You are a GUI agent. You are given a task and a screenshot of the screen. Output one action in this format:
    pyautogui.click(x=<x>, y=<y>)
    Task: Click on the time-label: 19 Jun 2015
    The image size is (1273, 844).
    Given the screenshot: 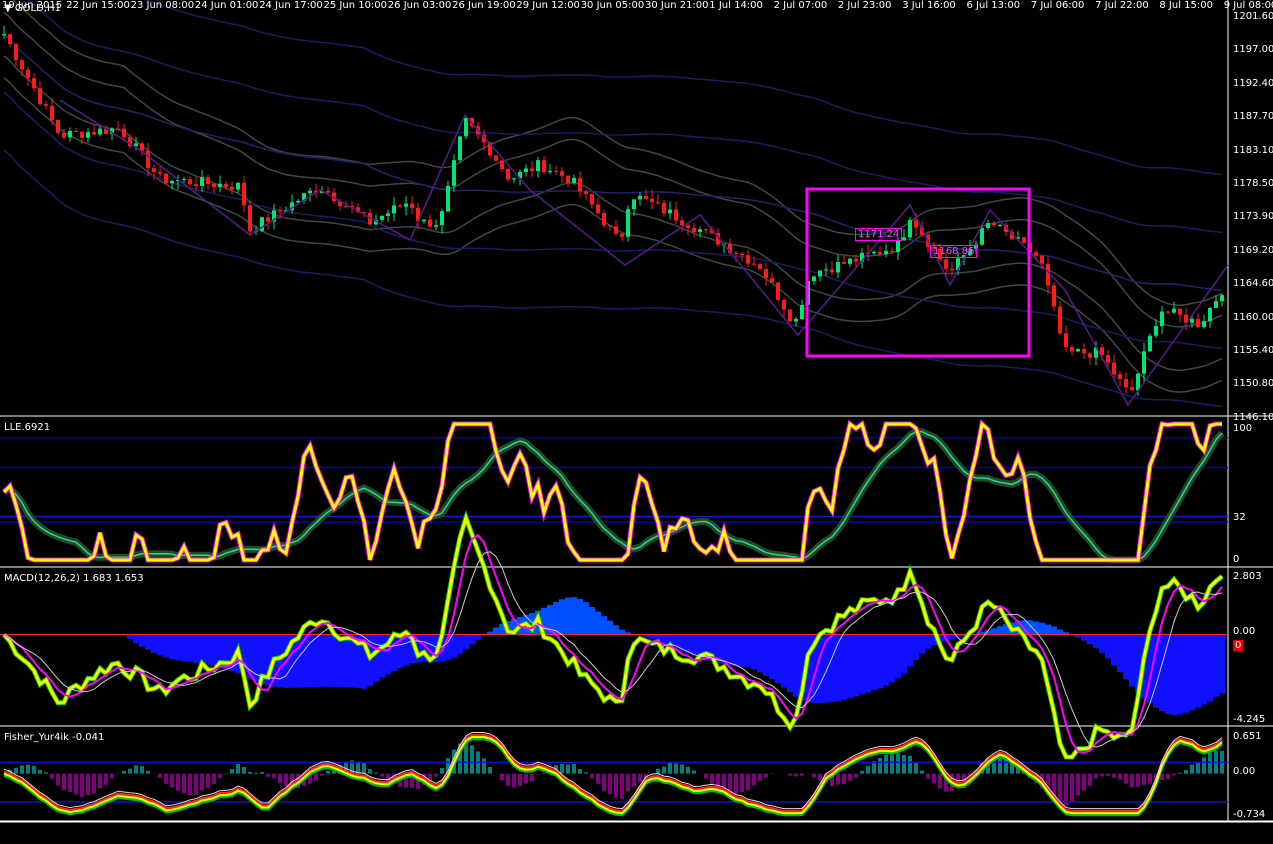 What is the action you would take?
    pyautogui.click(x=32, y=5)
    